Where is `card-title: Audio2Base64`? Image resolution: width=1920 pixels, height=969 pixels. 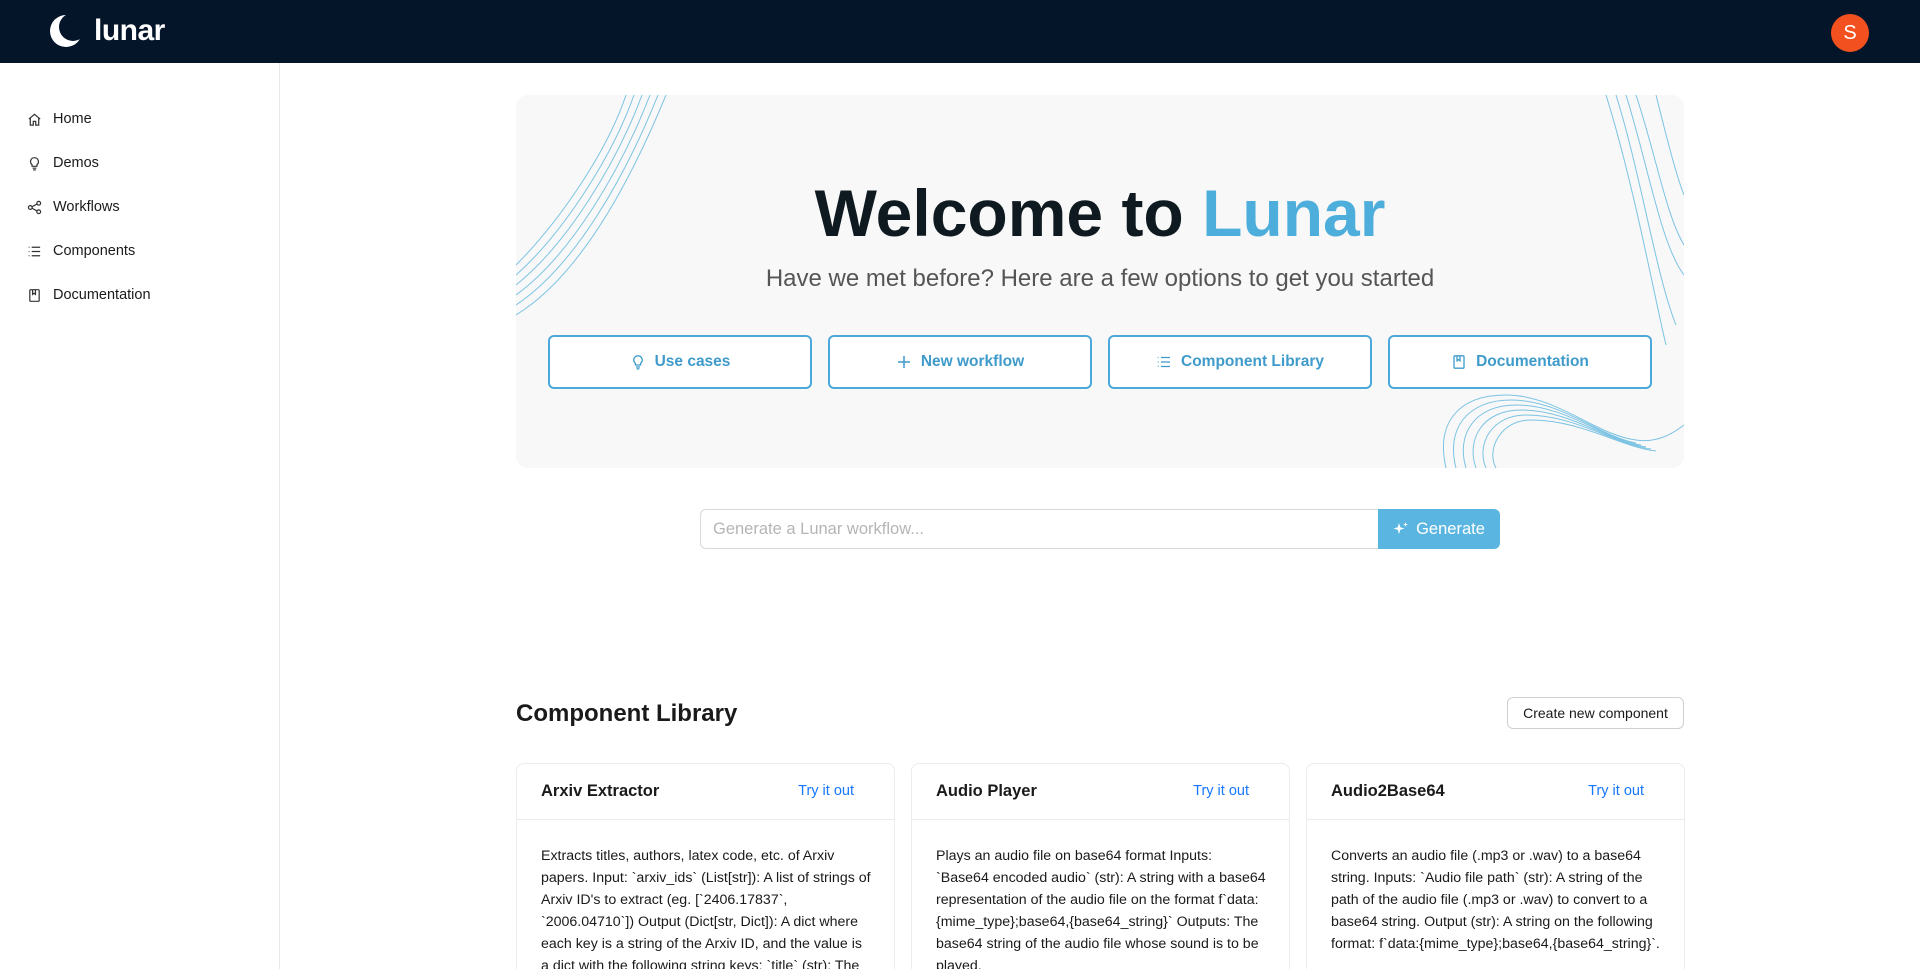 card-title: Audio2Base64 is located at coordinates (1388, 791).